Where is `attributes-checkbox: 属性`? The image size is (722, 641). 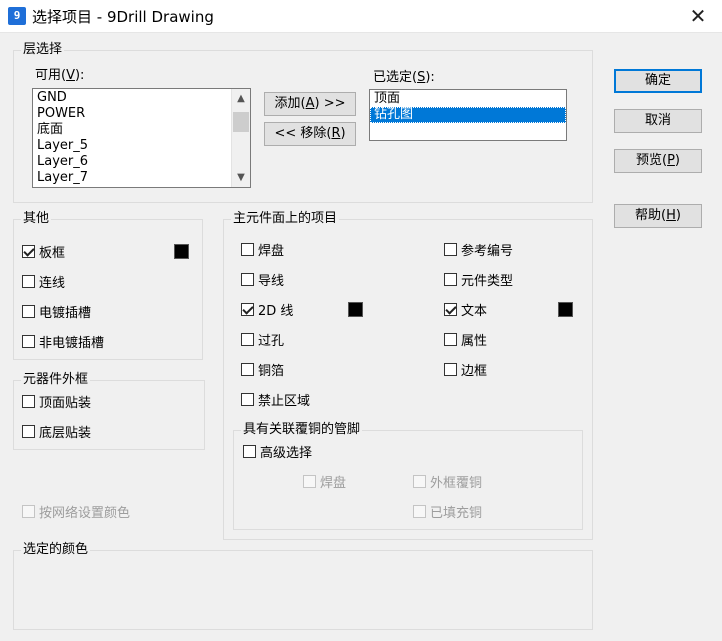 attributes-checkbox: 属性 is located at coordinates (465, 339).